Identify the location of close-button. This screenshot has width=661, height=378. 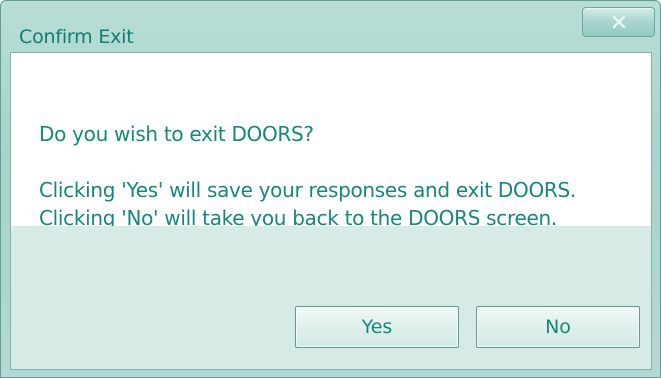
(618, 22).